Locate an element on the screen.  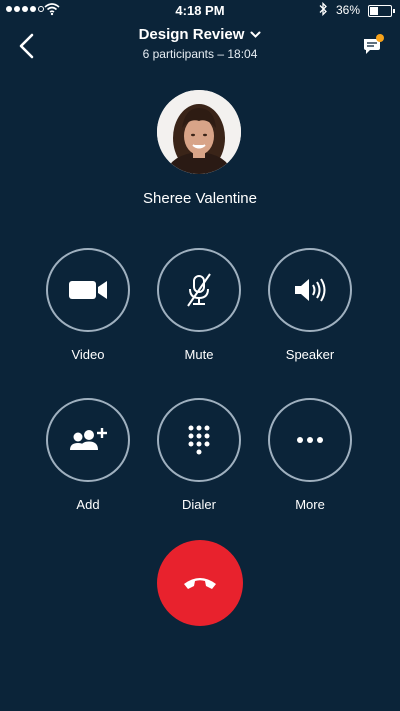
call-subtitle: 6 participants – 18:04 is located at coordinates (200, 54).